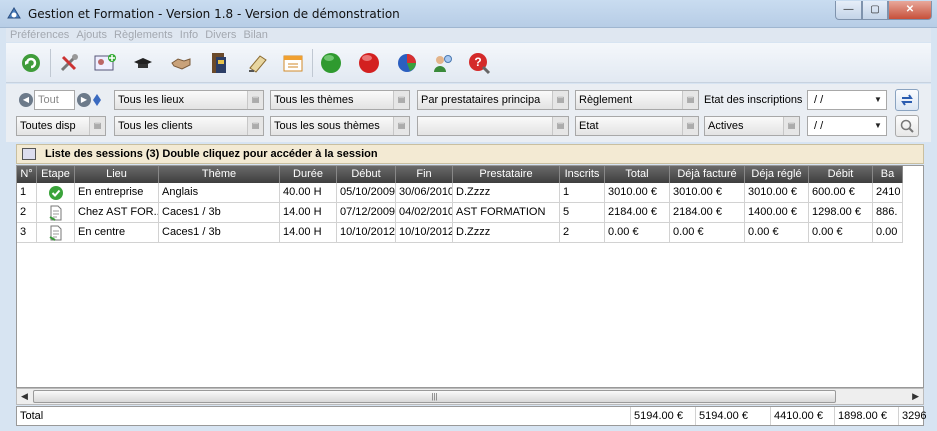 This screenshot has width=937, height=431. Describe the element at coordinates (841, 174) in the screenshot. I see `column-header: Débit` at that location.